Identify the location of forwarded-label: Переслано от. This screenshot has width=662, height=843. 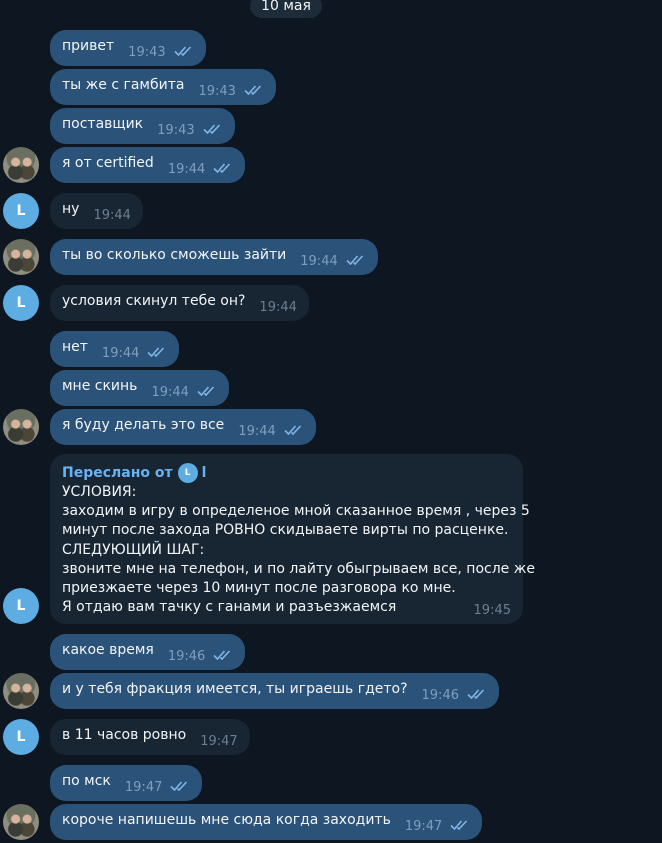
(117, 473).